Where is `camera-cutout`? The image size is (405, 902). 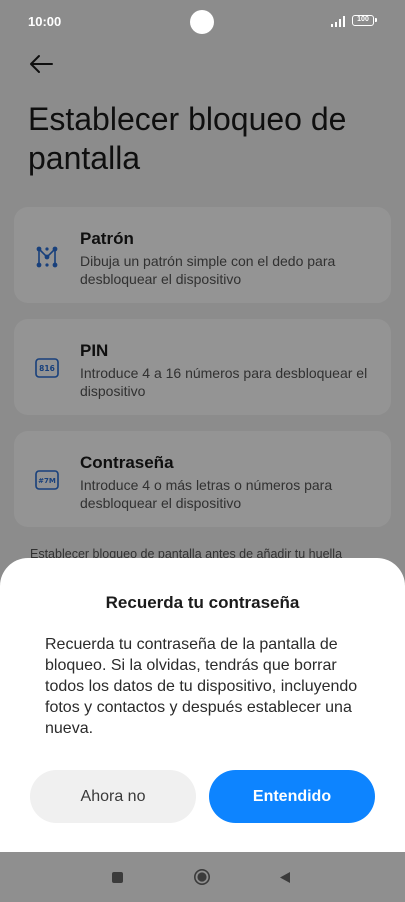 camera-cutout is located at coordinates (202, 22).